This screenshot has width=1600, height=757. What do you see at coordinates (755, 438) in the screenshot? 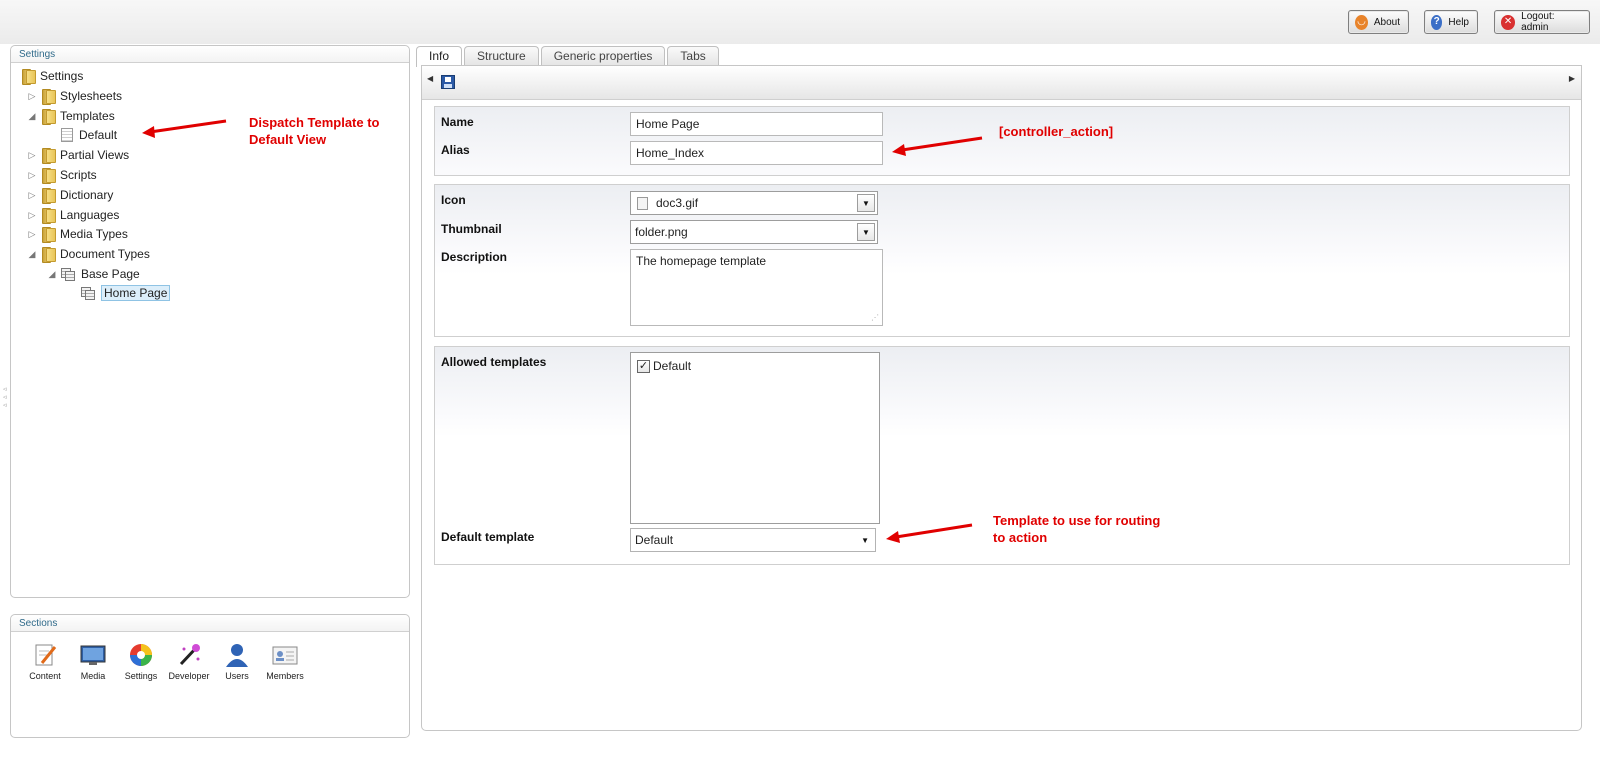
I see `allowed-templates-list: ✓ Default` at bounding box center [755, 438].